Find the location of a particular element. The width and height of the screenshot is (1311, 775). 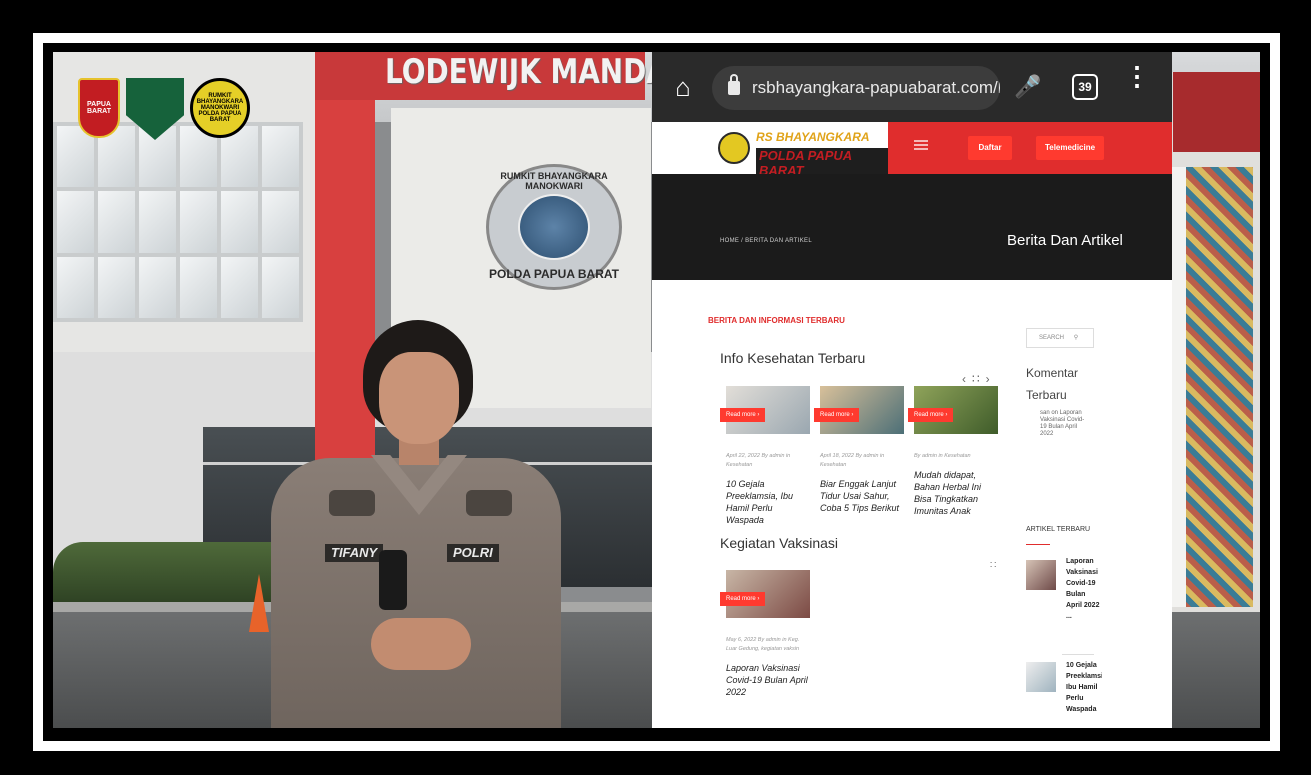

police-logo: PAPUA BARAT is located at coordinates (99, 108).